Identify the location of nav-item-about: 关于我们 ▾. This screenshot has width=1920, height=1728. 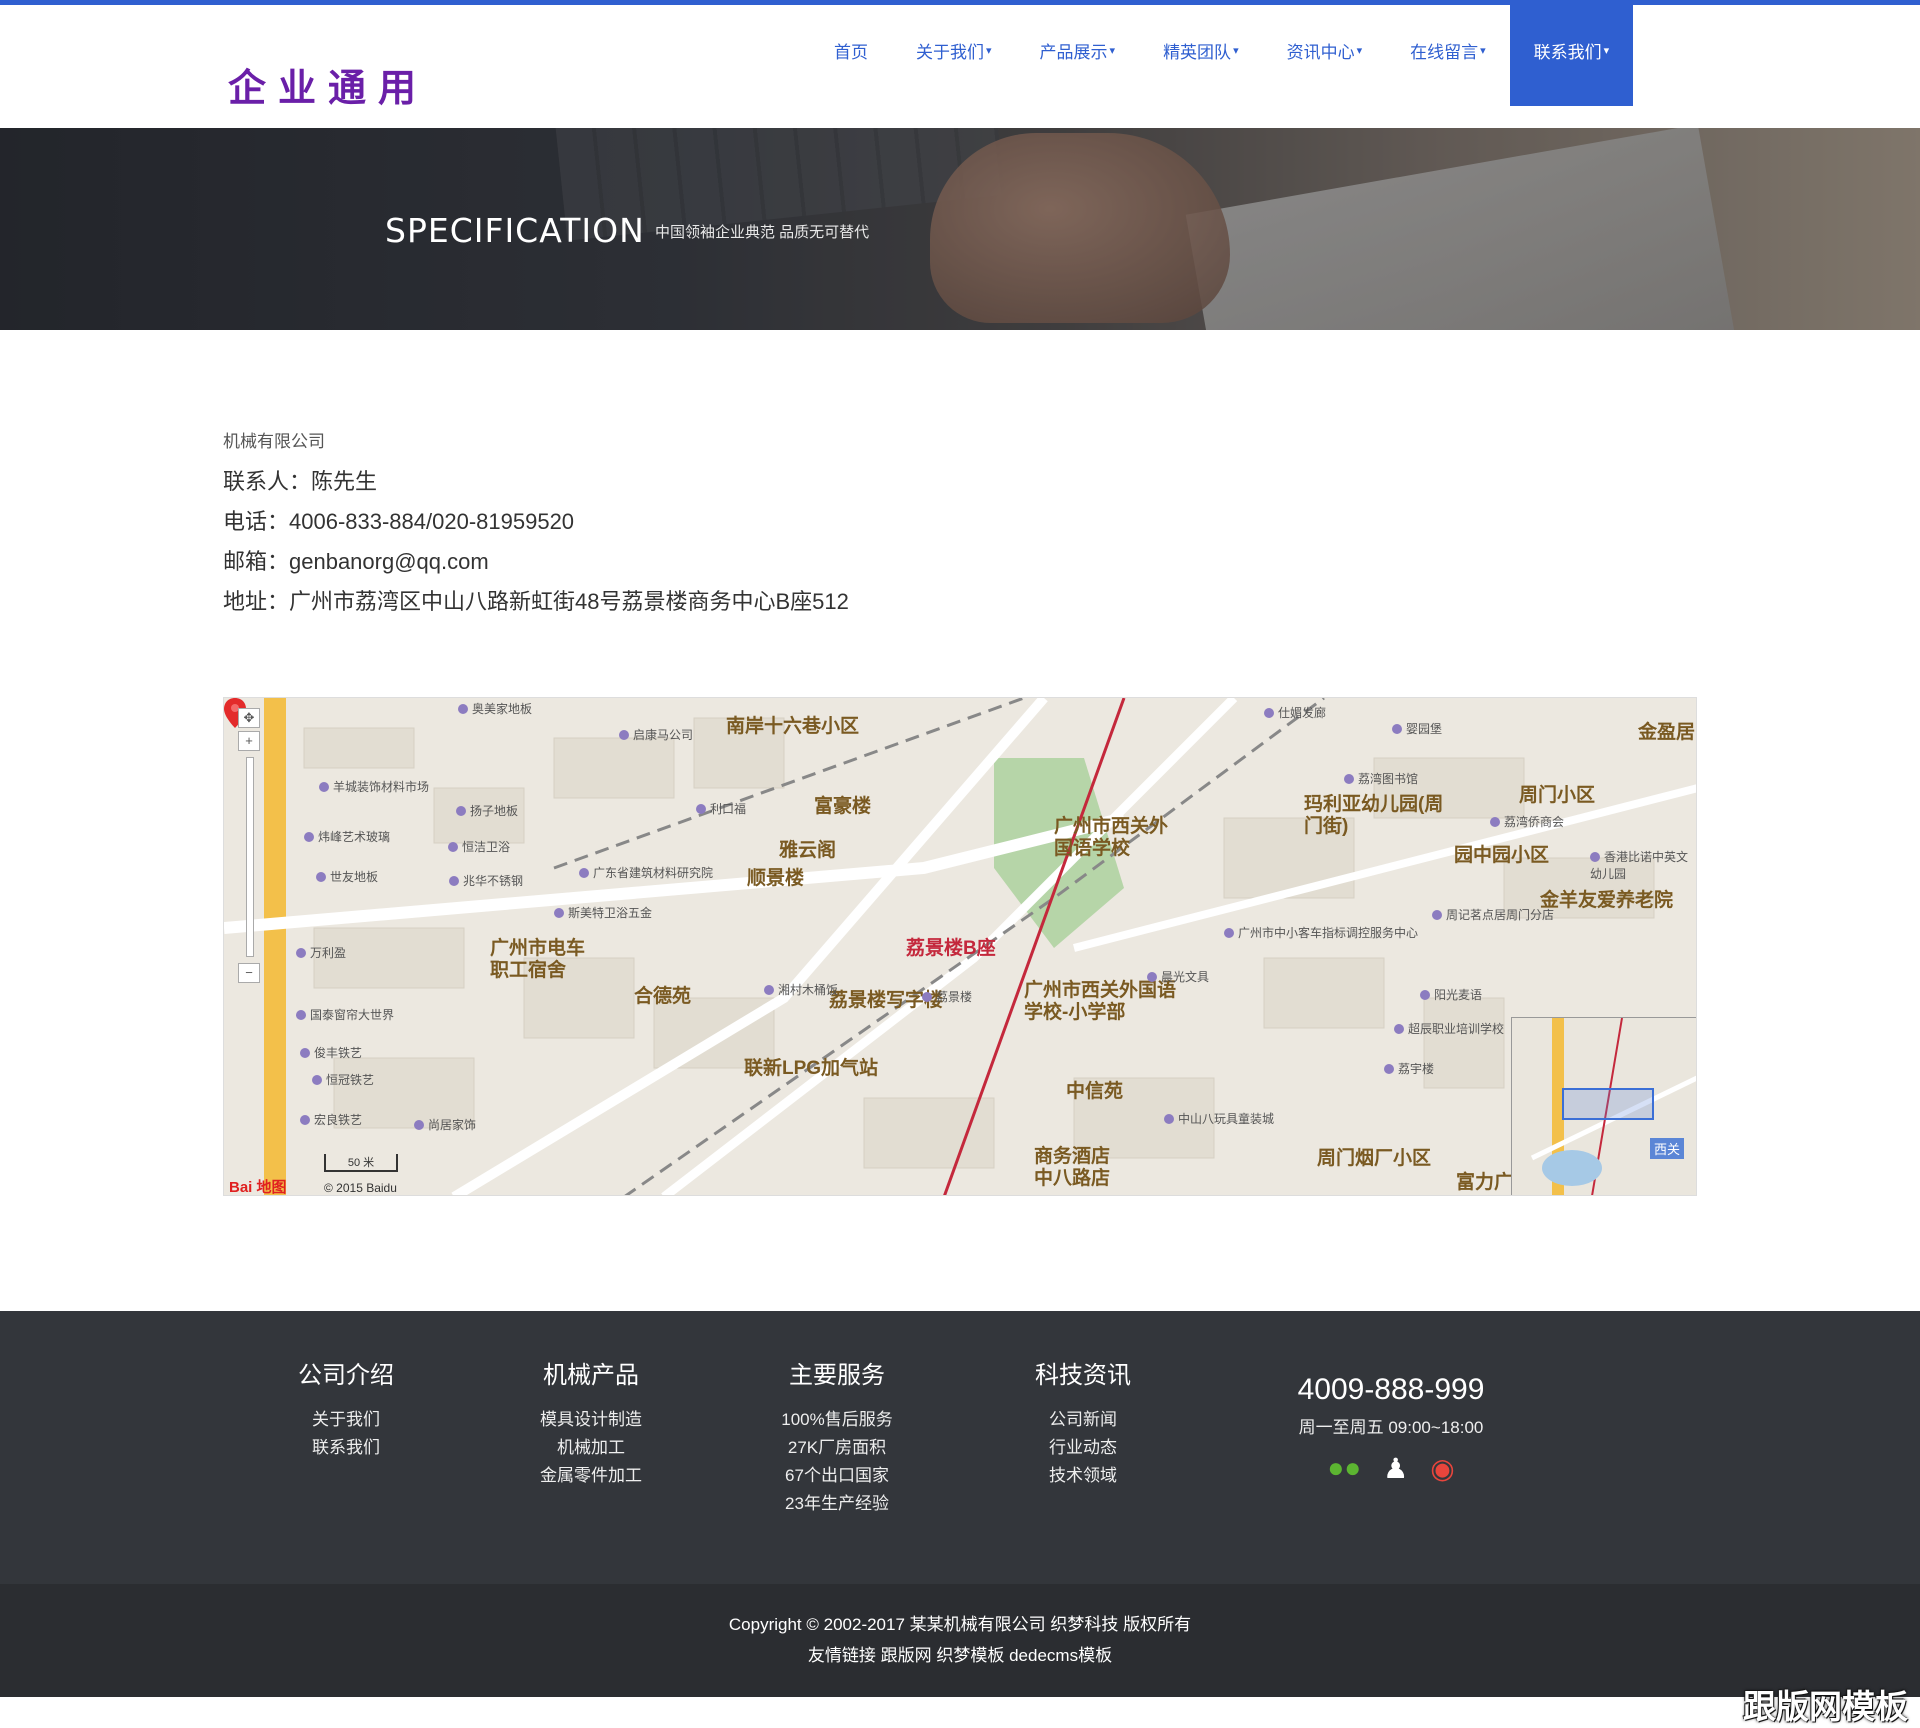
(954, 55).